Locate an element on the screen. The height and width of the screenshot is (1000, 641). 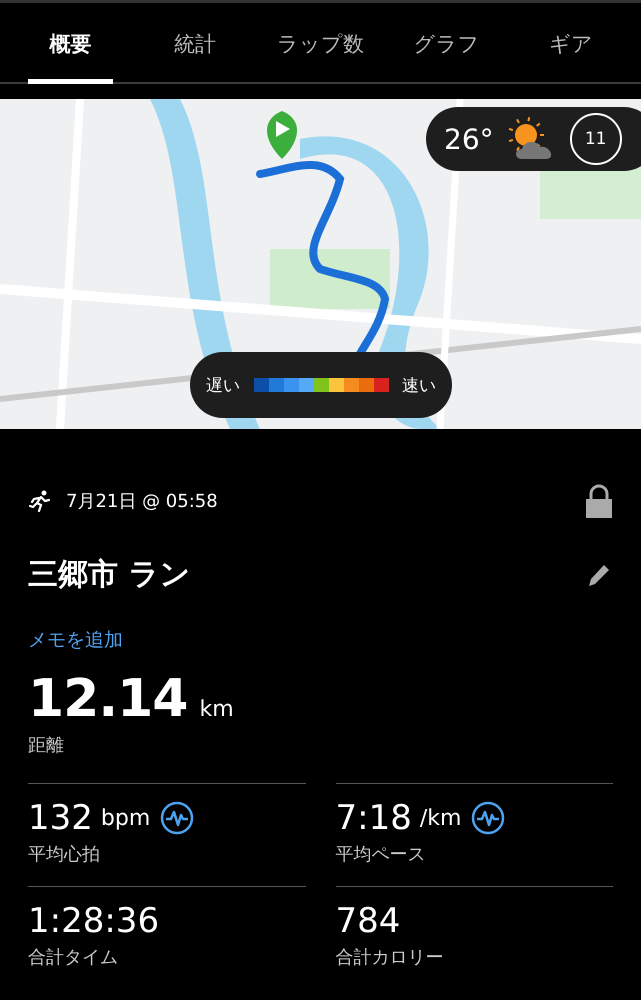
pencil-icon is located at coordinates (599, 574).